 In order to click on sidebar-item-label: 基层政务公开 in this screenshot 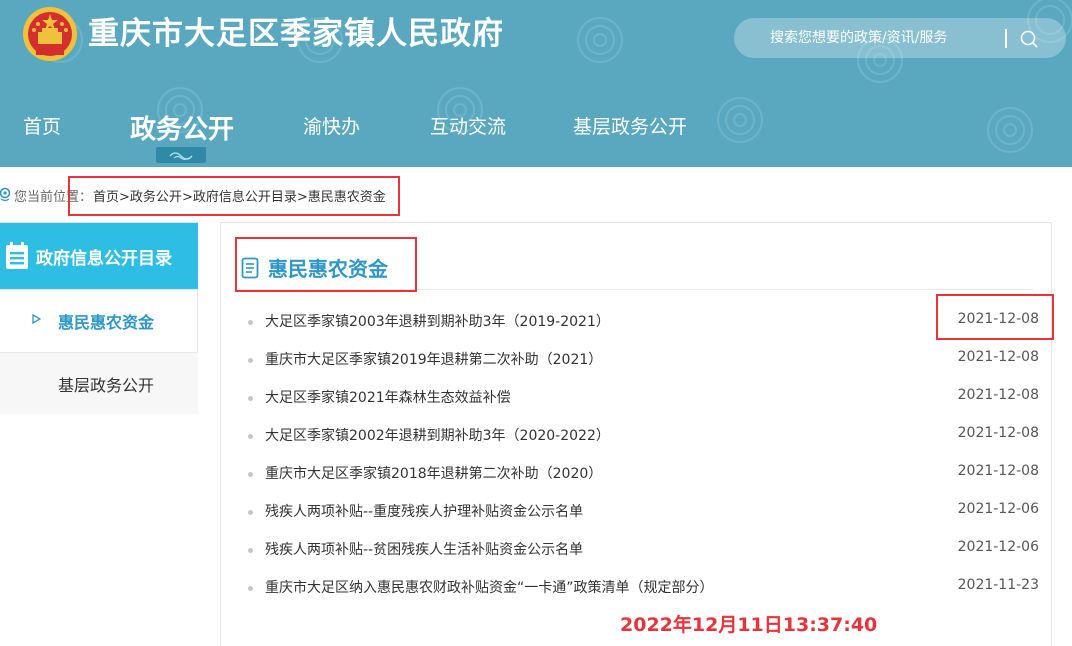, I will do `click(106, 385)`.